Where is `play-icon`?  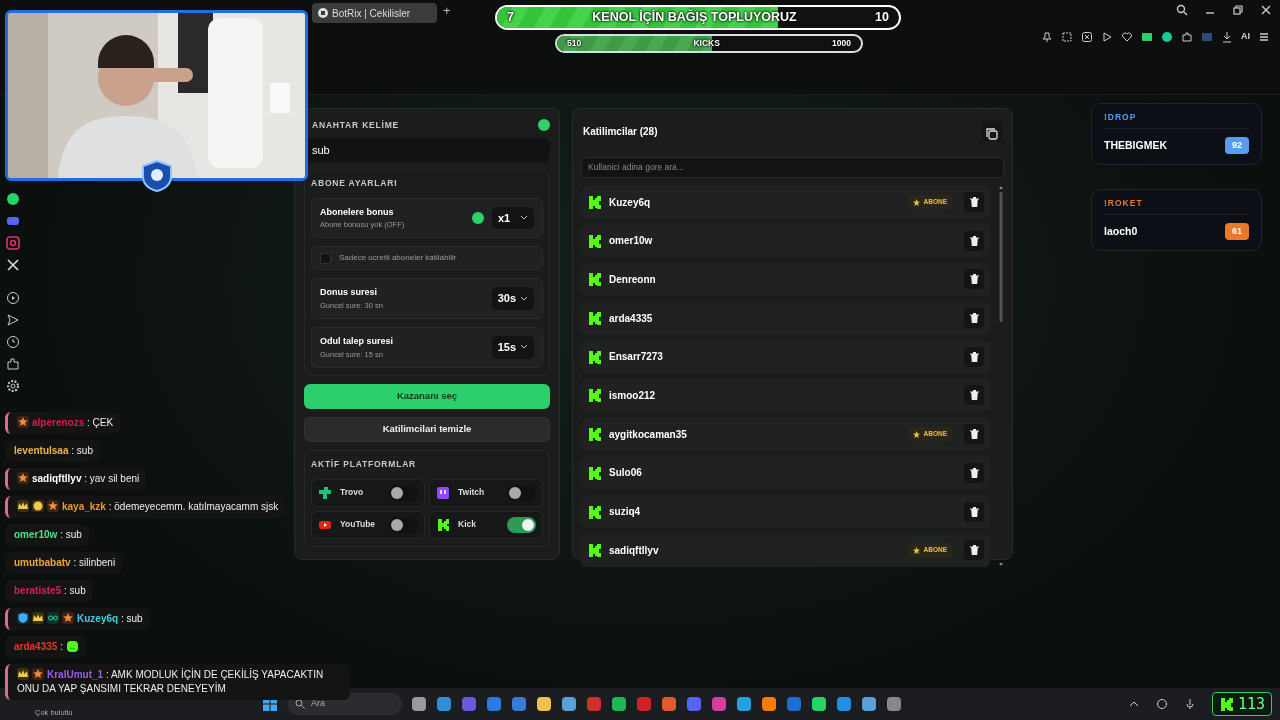 play-icon is located at coordinates (1107, 37).